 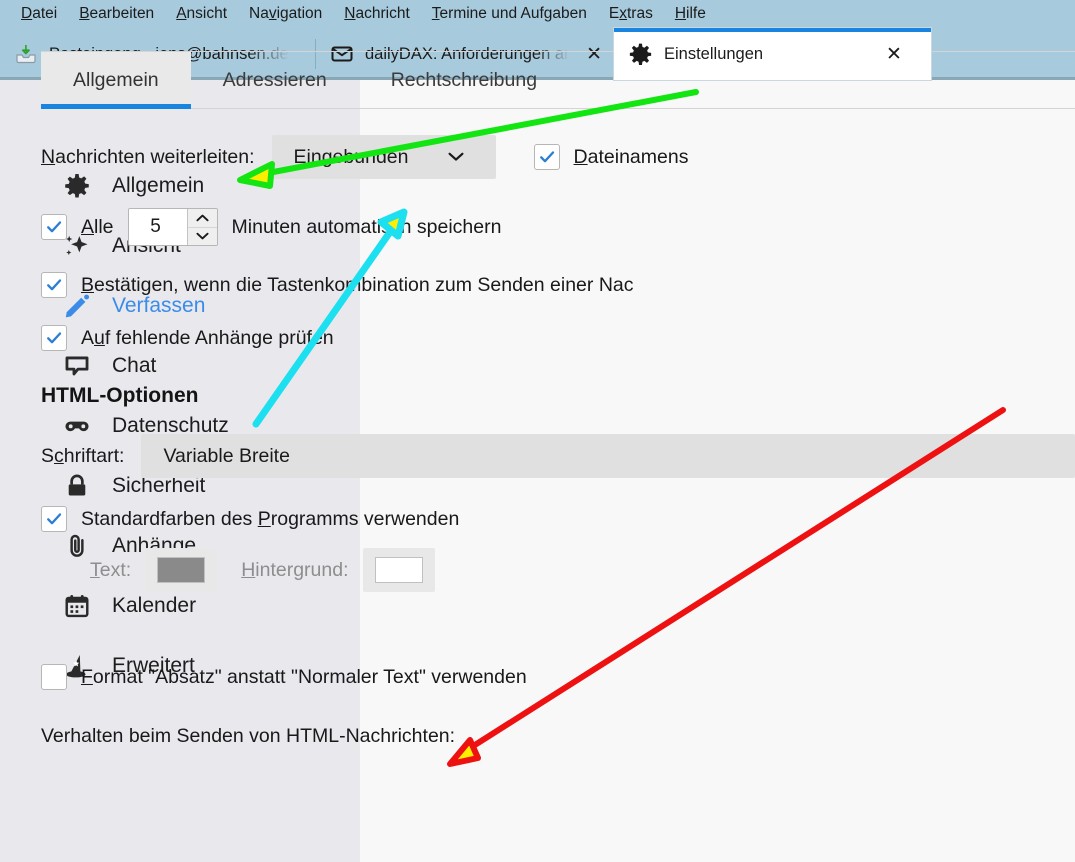 I want to click on autosave-label: Alle, so click(x=97, y=226).